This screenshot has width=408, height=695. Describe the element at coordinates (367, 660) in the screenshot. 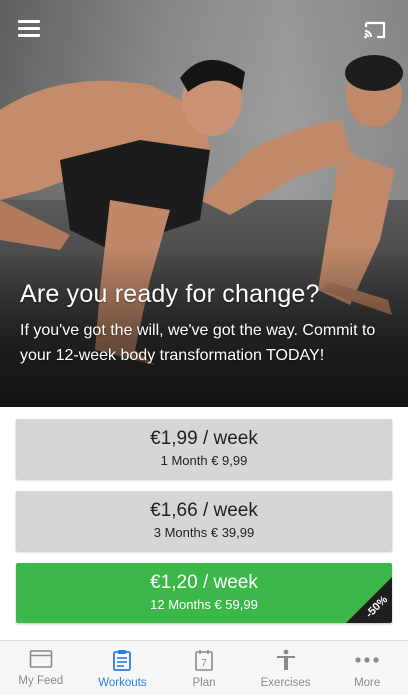

I see `more-dots-icon` at that location.